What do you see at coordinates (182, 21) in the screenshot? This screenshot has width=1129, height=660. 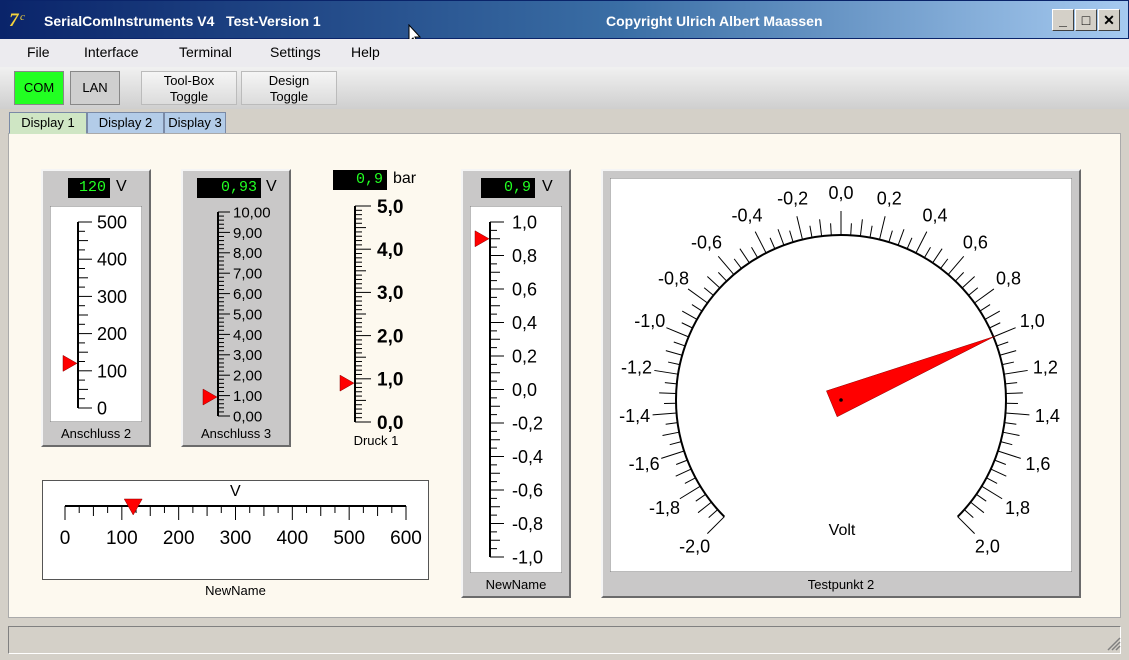 I see `window-title: SerialComInstruments V4 Test-Version 1` at bounding box center [182, 21].